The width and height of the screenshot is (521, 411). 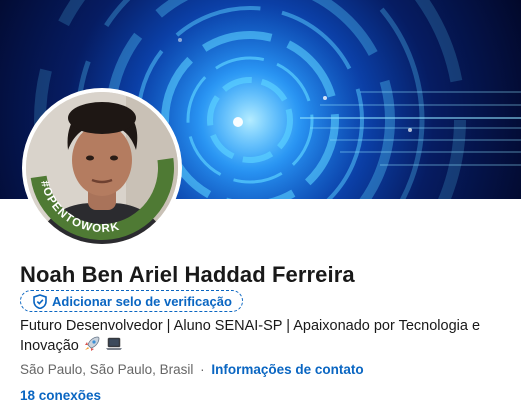 What do you see at coordinates (107, 369) in the screenshot?
I see `location-text: São Paulo, São Paulo, Brasil` at bounding box center [107, 369].